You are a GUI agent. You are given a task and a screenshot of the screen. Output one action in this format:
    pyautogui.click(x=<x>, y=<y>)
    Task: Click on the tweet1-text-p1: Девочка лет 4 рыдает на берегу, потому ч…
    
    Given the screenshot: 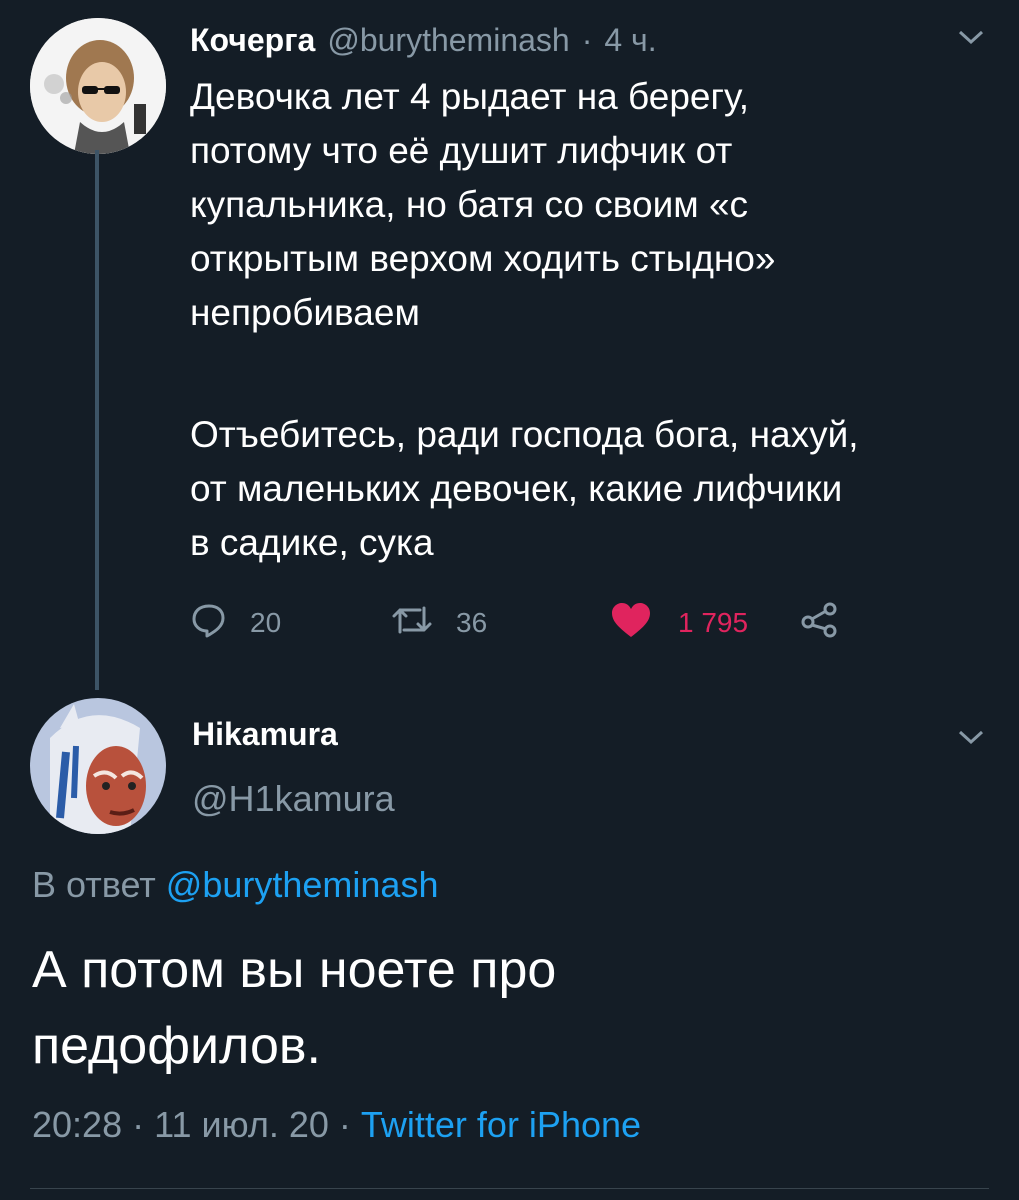 What is the action you would take?
    pyautogui.click(x=483, y=204)
    